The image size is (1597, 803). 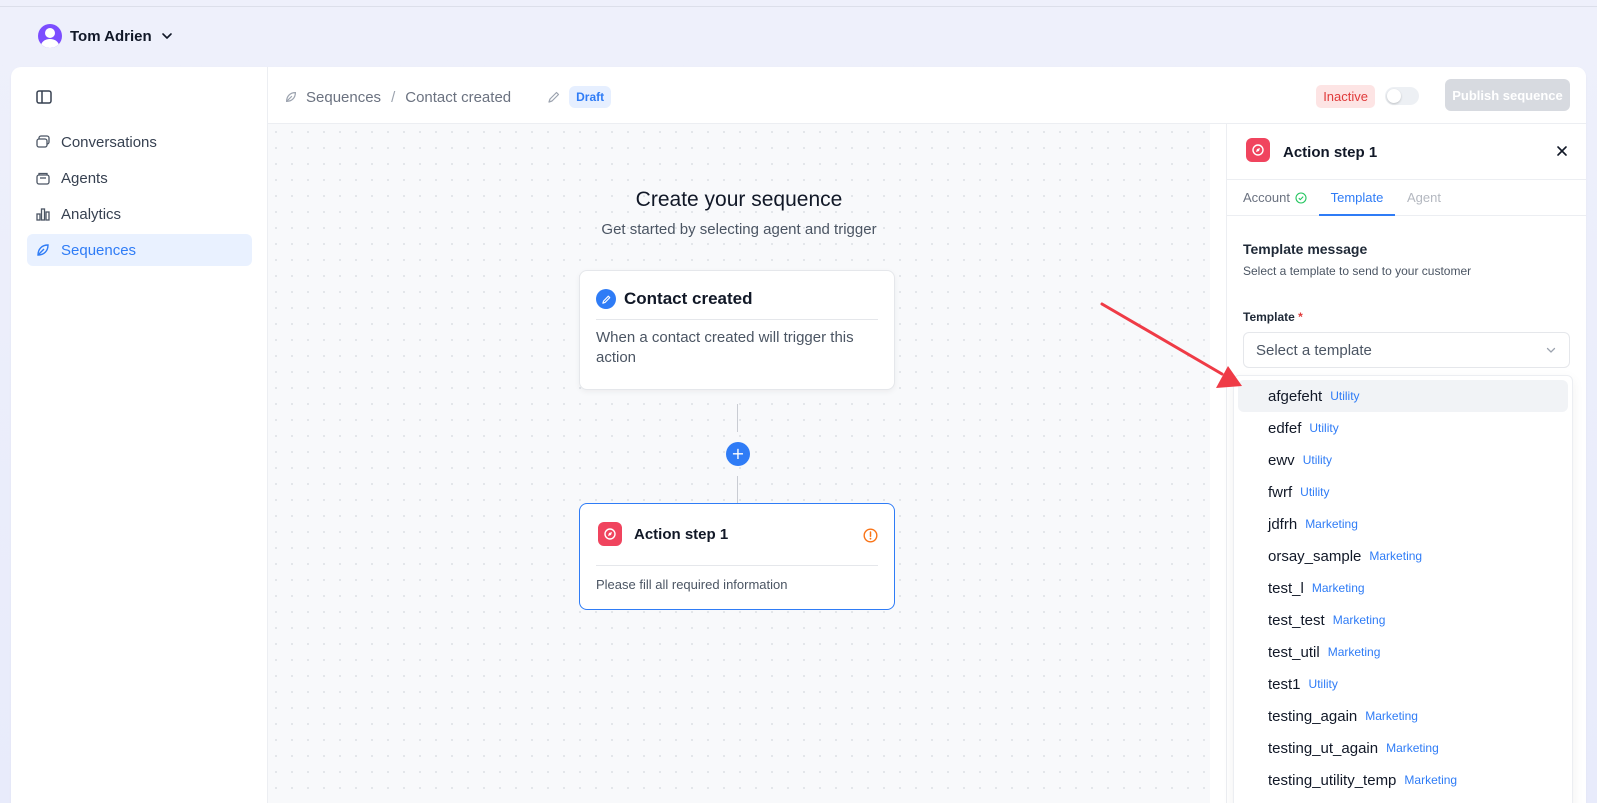 What do you see at coordinates (681, 534) in the screenshot?
I see `action-node-title: Action step 1` at bounding box center [681, 534].